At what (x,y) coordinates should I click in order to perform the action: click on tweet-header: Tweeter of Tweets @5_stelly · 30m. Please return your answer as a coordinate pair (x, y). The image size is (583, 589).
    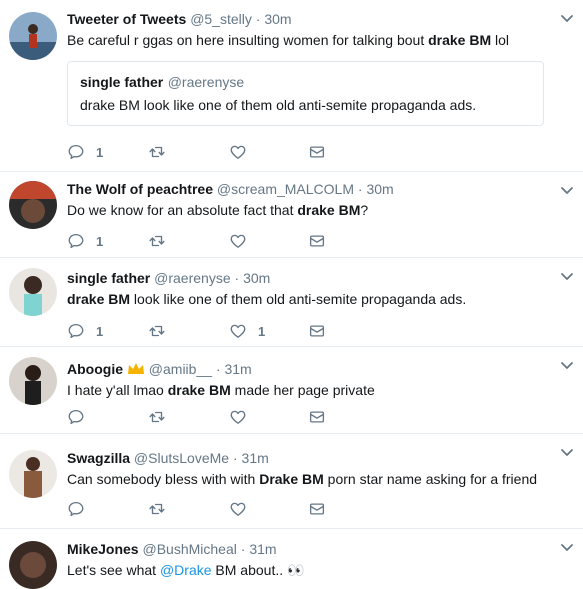
    Looking at the image, I should click on (308, 19).